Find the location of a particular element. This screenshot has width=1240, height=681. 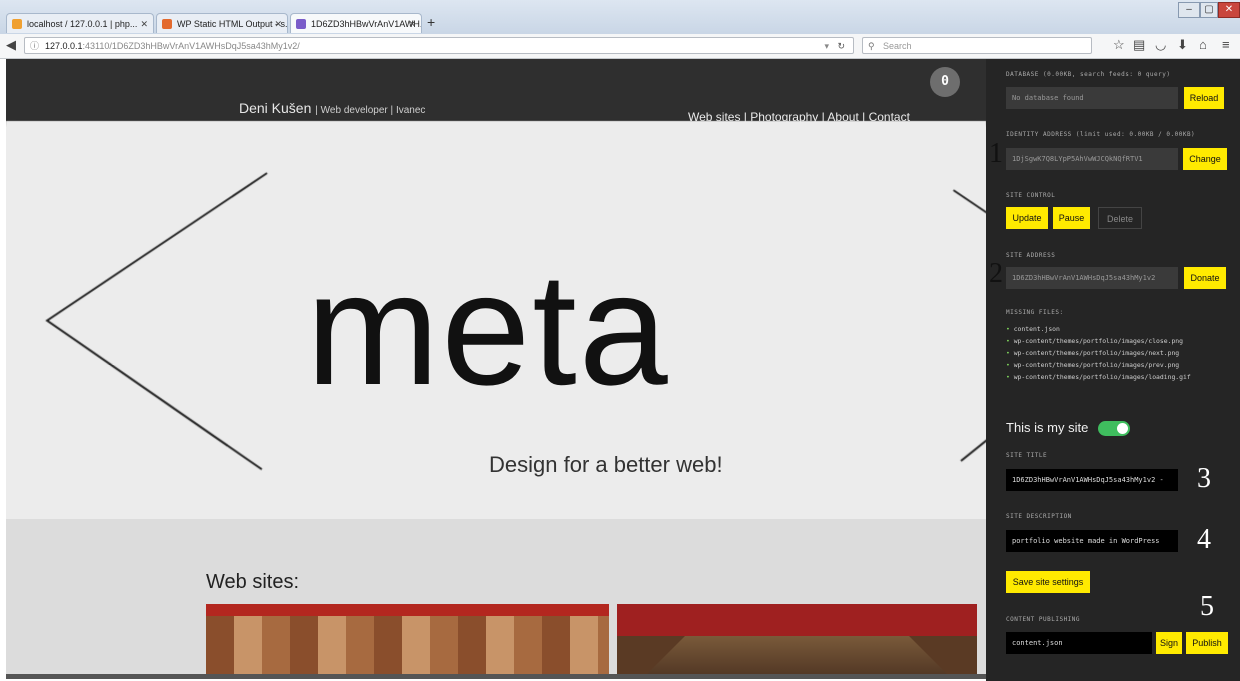

site-address-label: SITE ADDRESS is located at coordinates (1031, 255).